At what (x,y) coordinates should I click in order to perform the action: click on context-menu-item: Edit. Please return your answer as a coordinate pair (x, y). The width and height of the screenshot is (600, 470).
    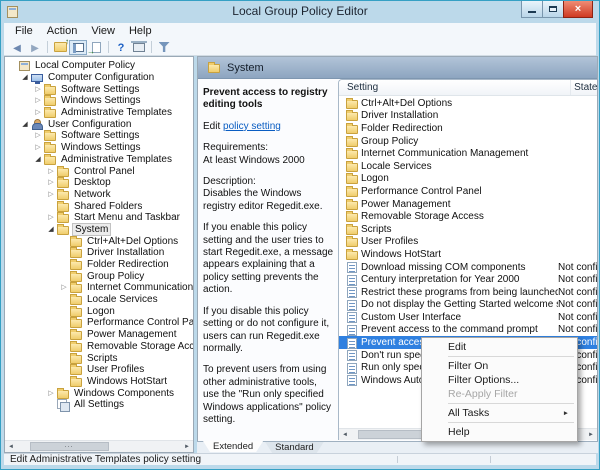
    Looking at the image, I should click on (499, 347).